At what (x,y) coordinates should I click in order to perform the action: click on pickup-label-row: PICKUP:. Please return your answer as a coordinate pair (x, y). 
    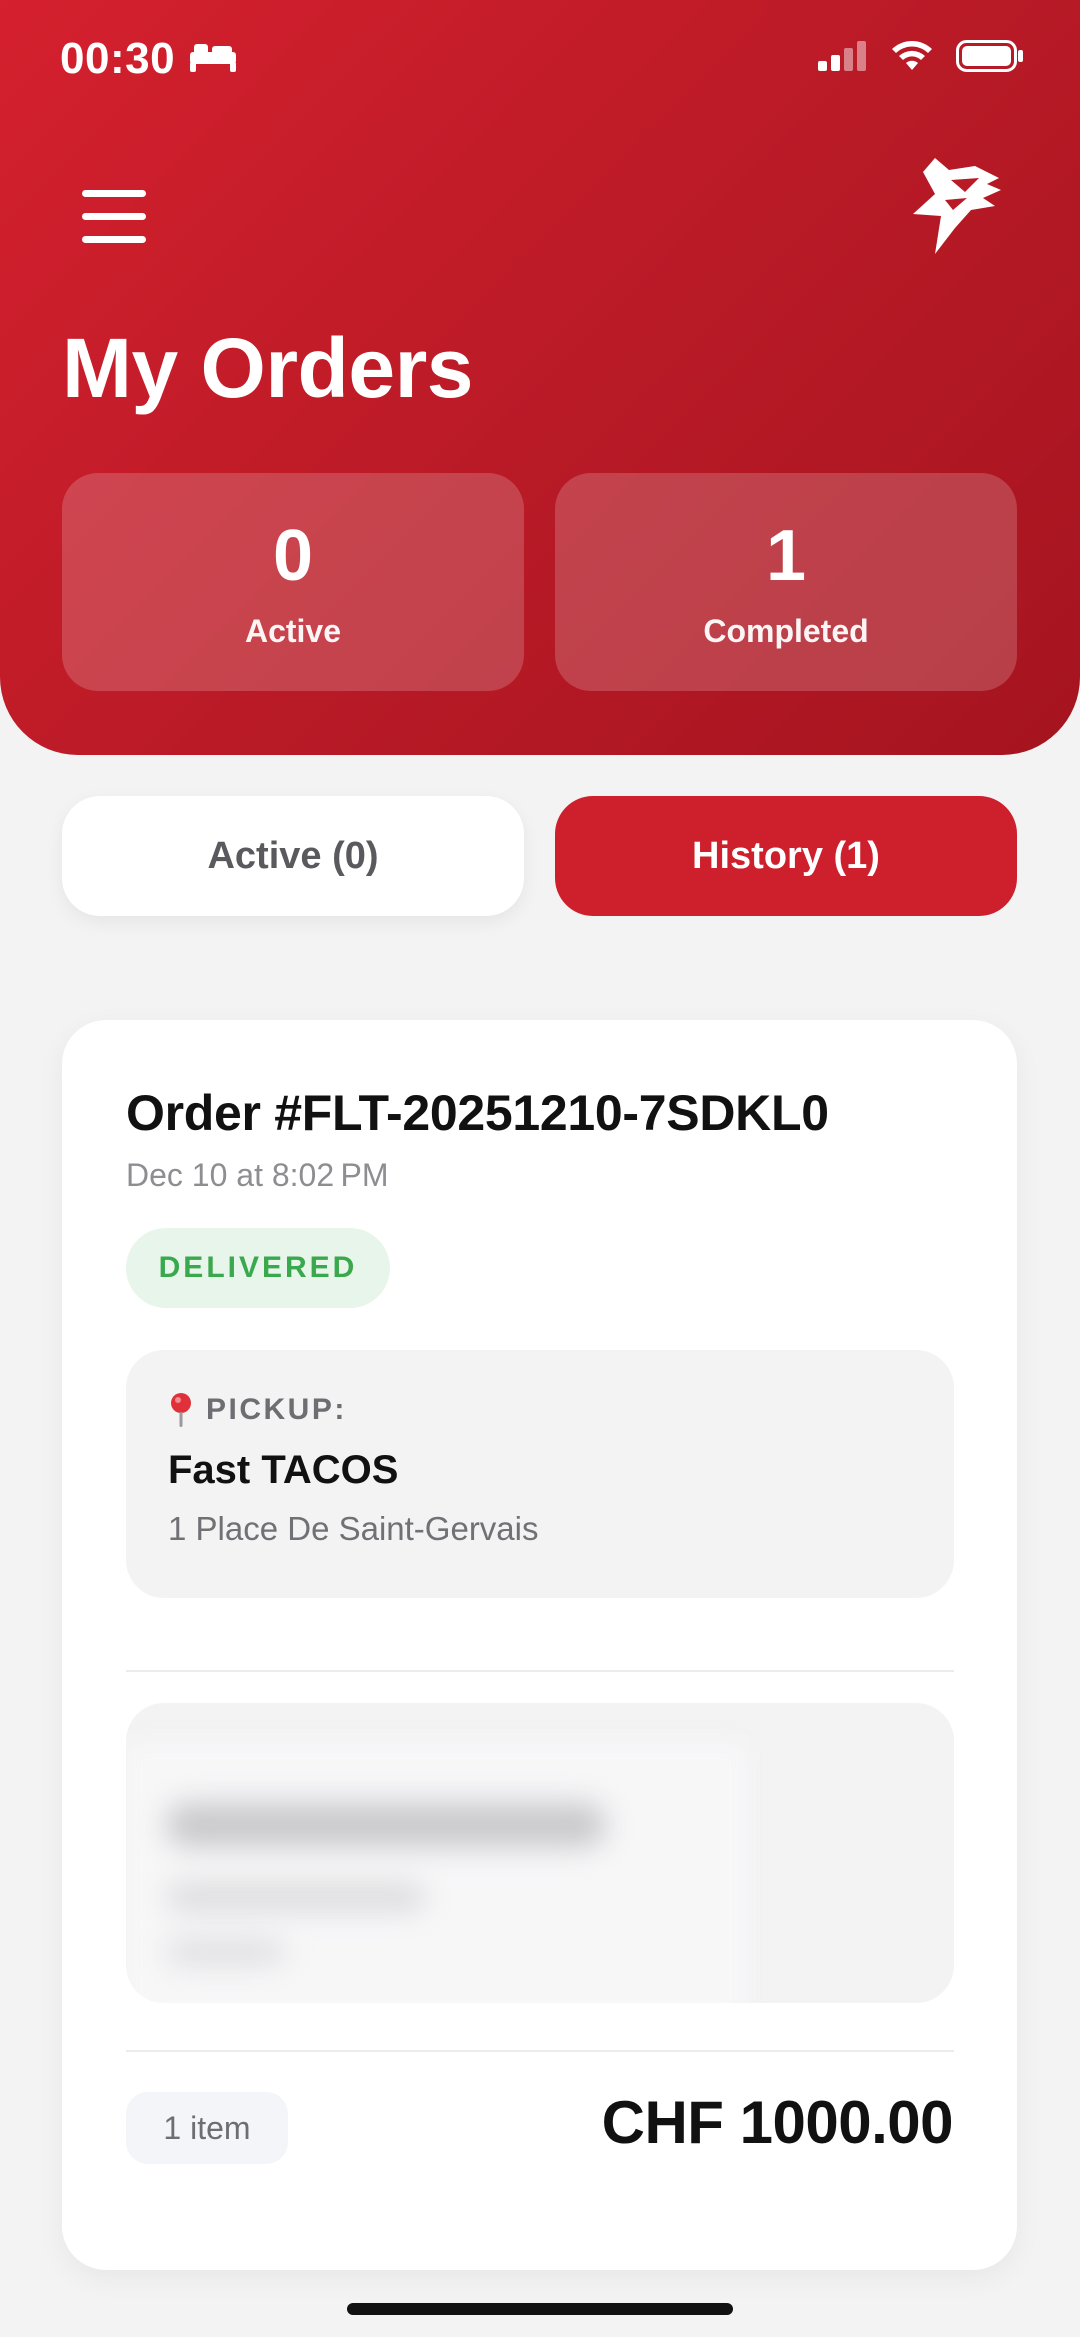
    Looking at the image, I should click on (257, 1410).